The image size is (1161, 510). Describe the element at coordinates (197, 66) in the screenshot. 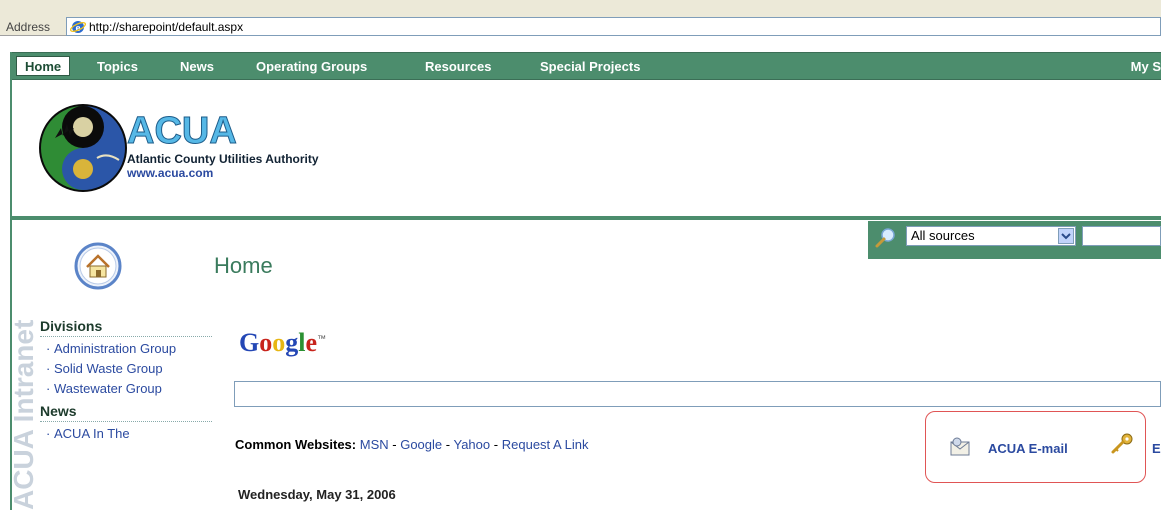

I see `nav-news: News` at that location.